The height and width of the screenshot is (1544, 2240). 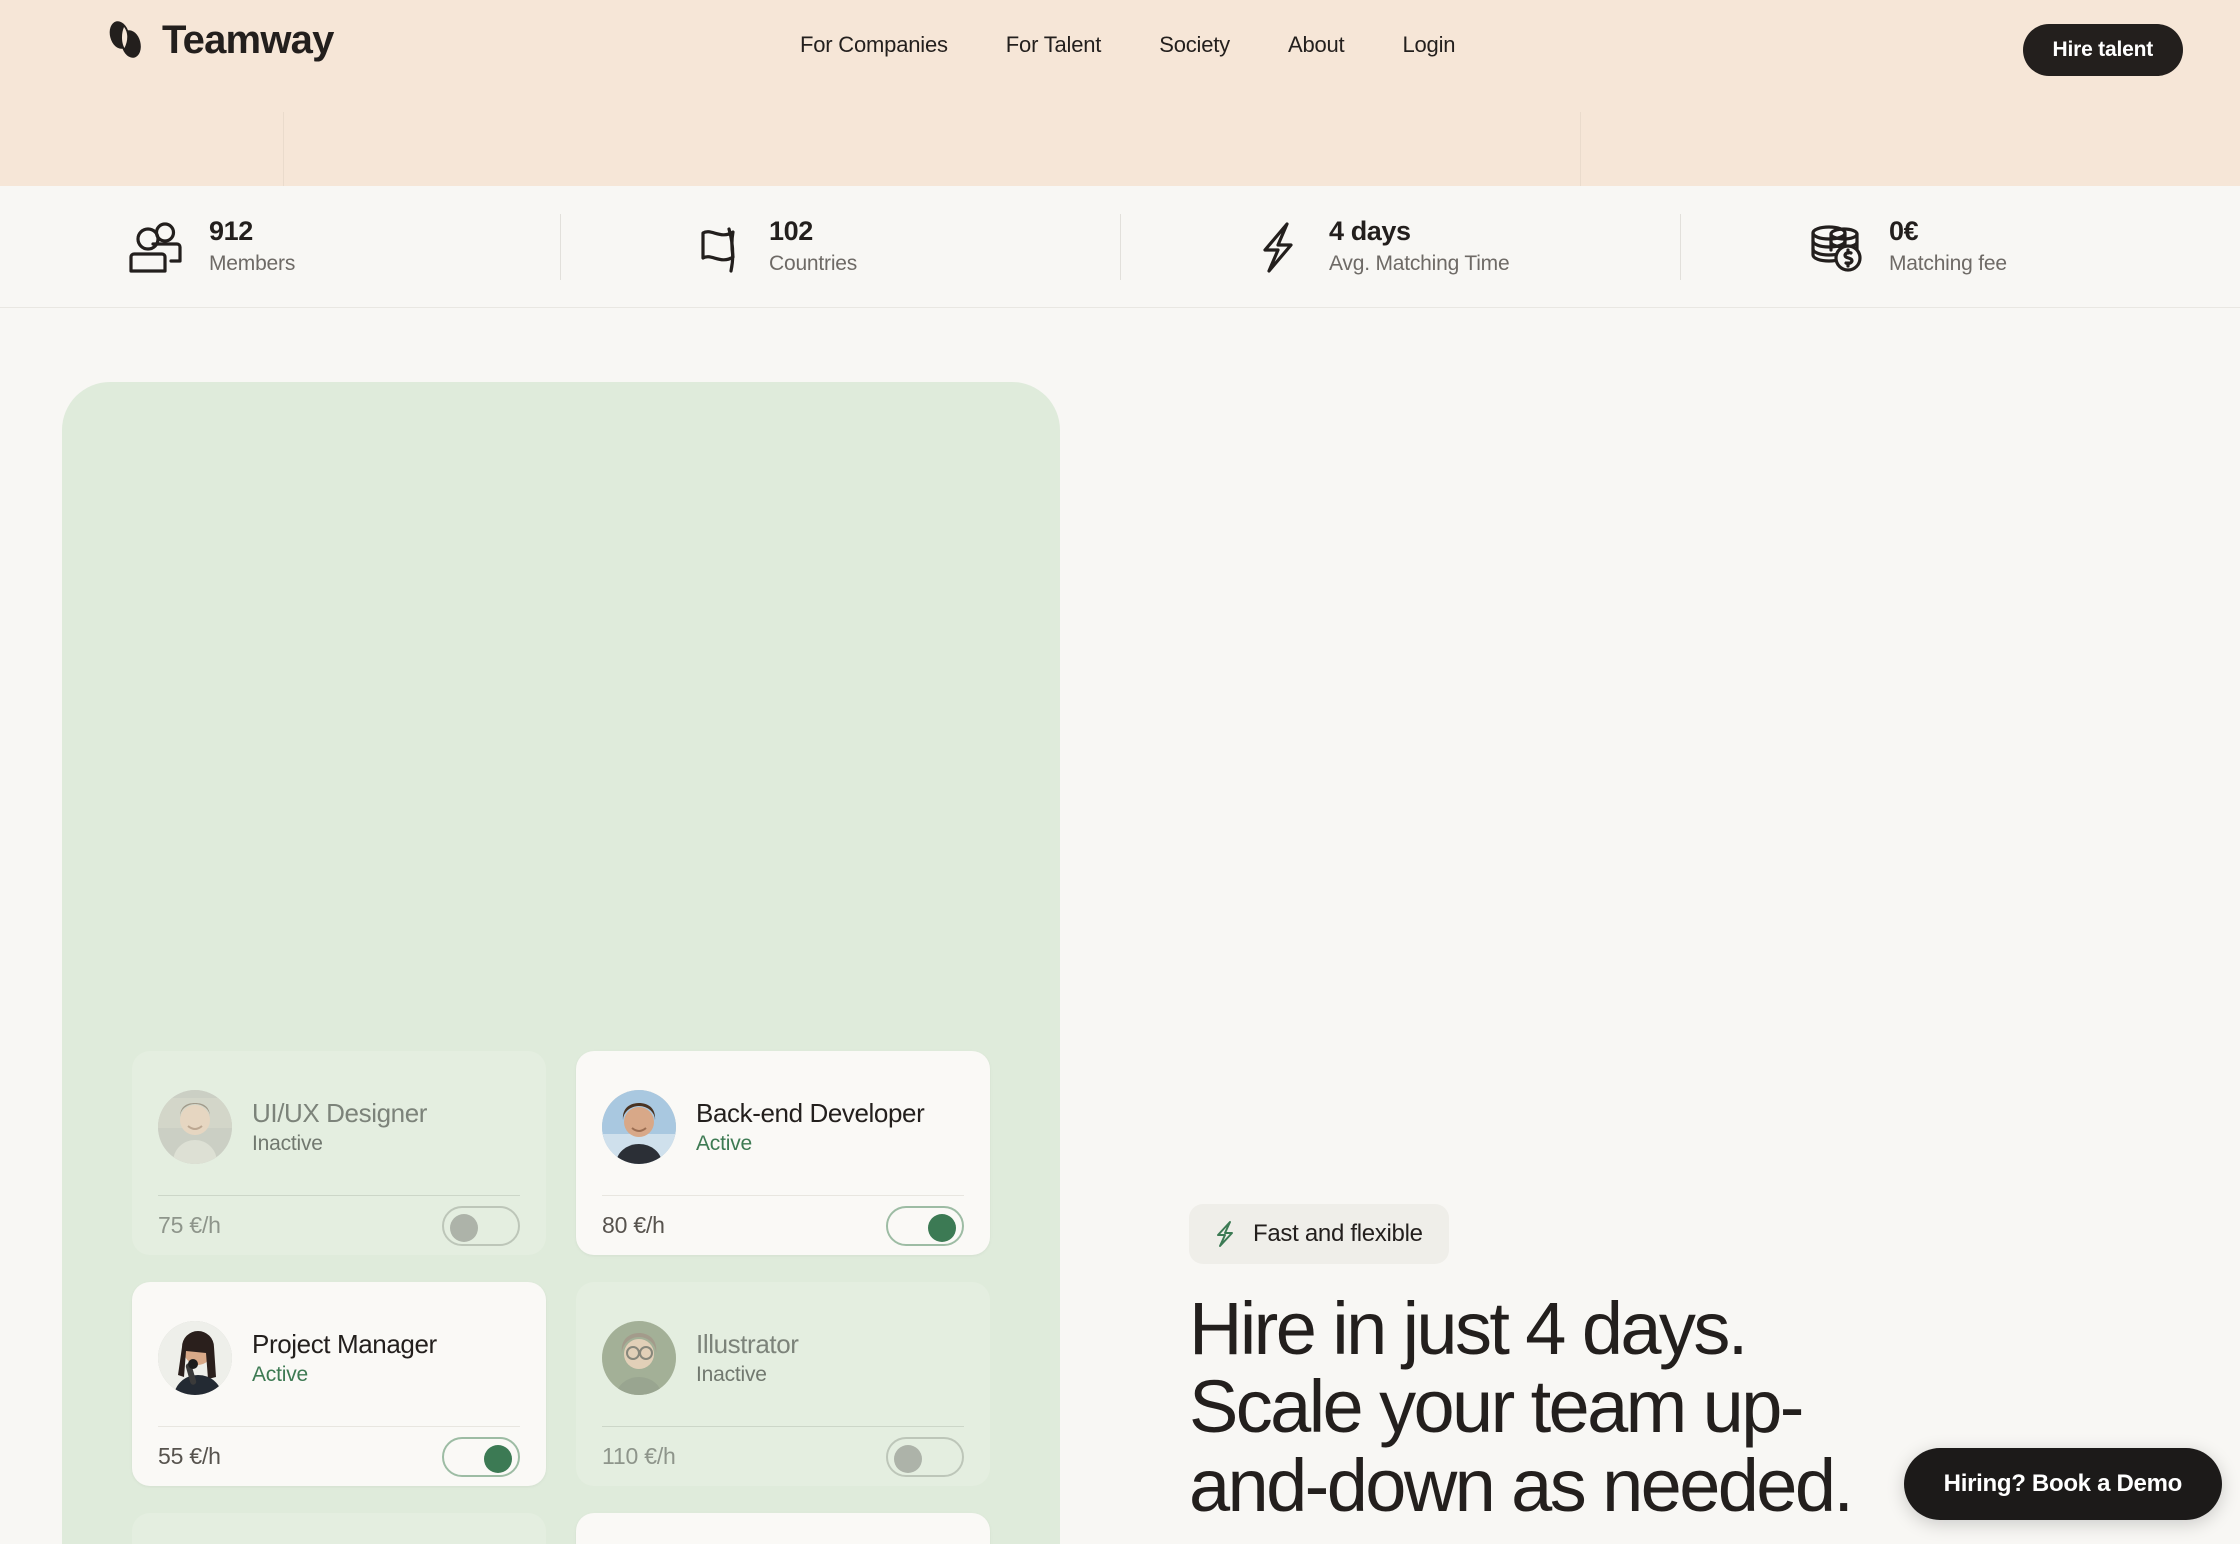 I want to click on book-a-demo-button: Hiring? Book a Demo, so click(x=2062, y=1484).